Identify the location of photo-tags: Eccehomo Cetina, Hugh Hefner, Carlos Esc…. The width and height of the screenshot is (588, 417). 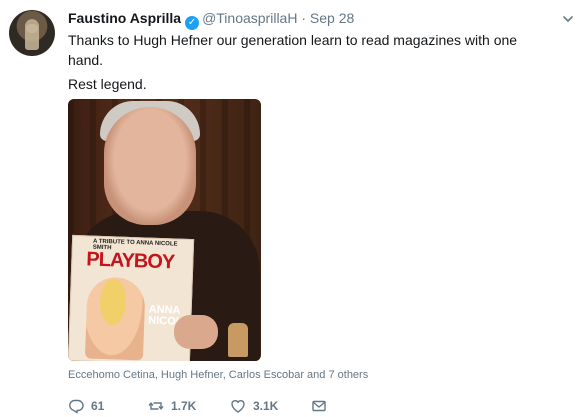
(218, 375).